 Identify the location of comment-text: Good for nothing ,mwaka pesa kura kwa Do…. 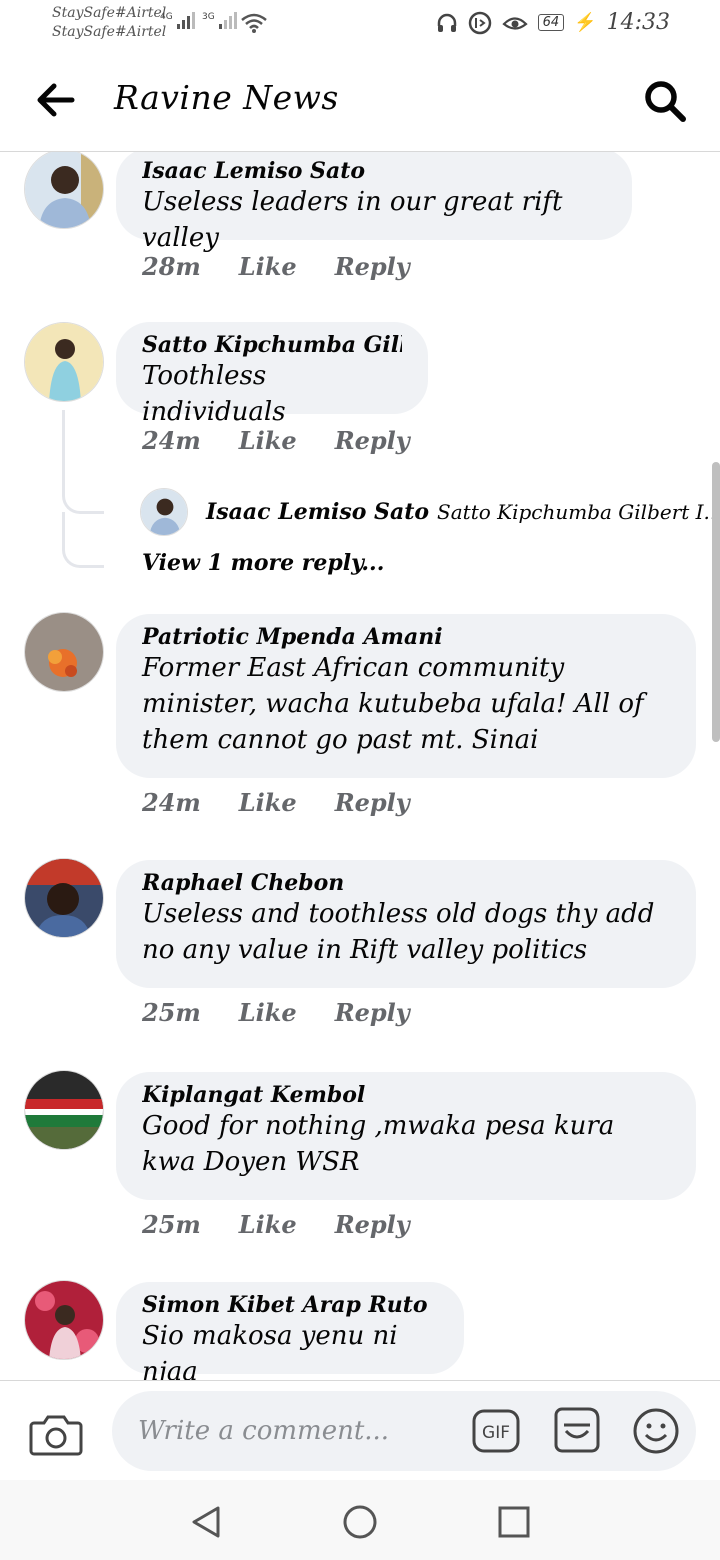
(378, 1144).